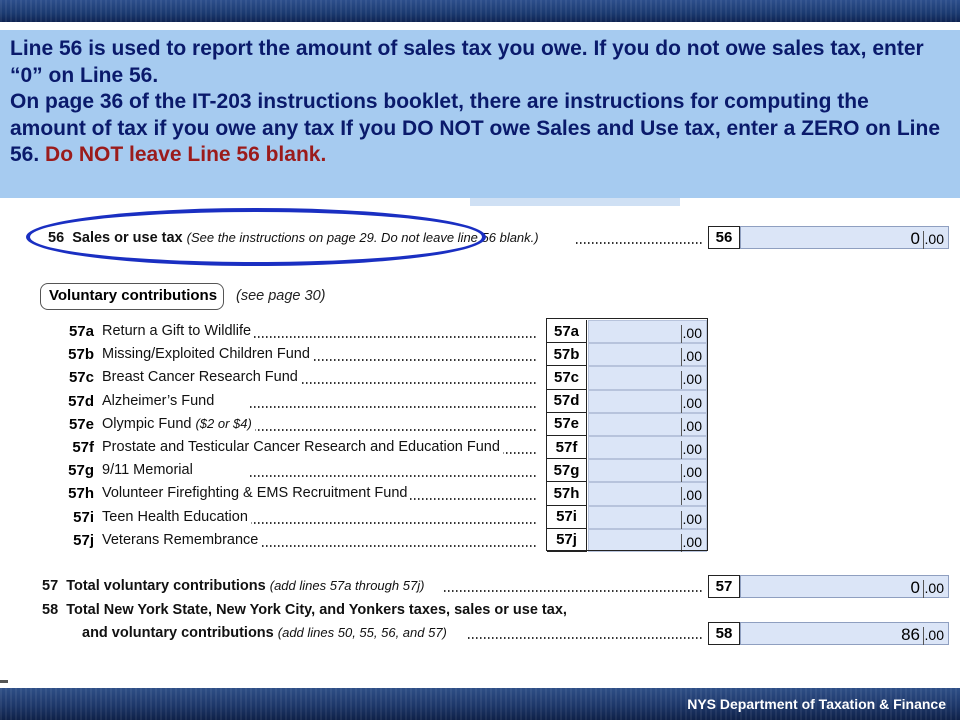  I want to click on line-57e-label: Olympic Fund ($2 or $4), so click(178, 423).